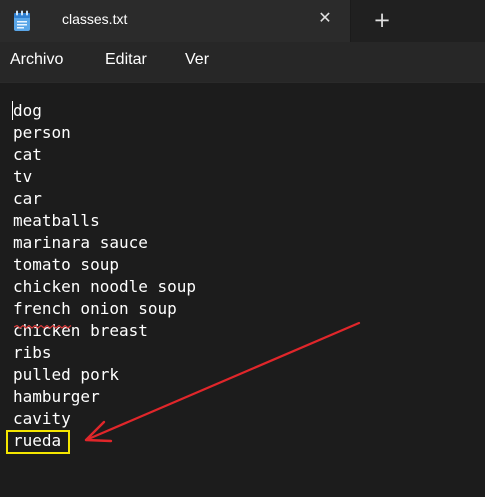  What do you see at coordinates (95, 19) in the screenshot?
I see `tab-title: classes.txt` at bounding box center [95, 19].